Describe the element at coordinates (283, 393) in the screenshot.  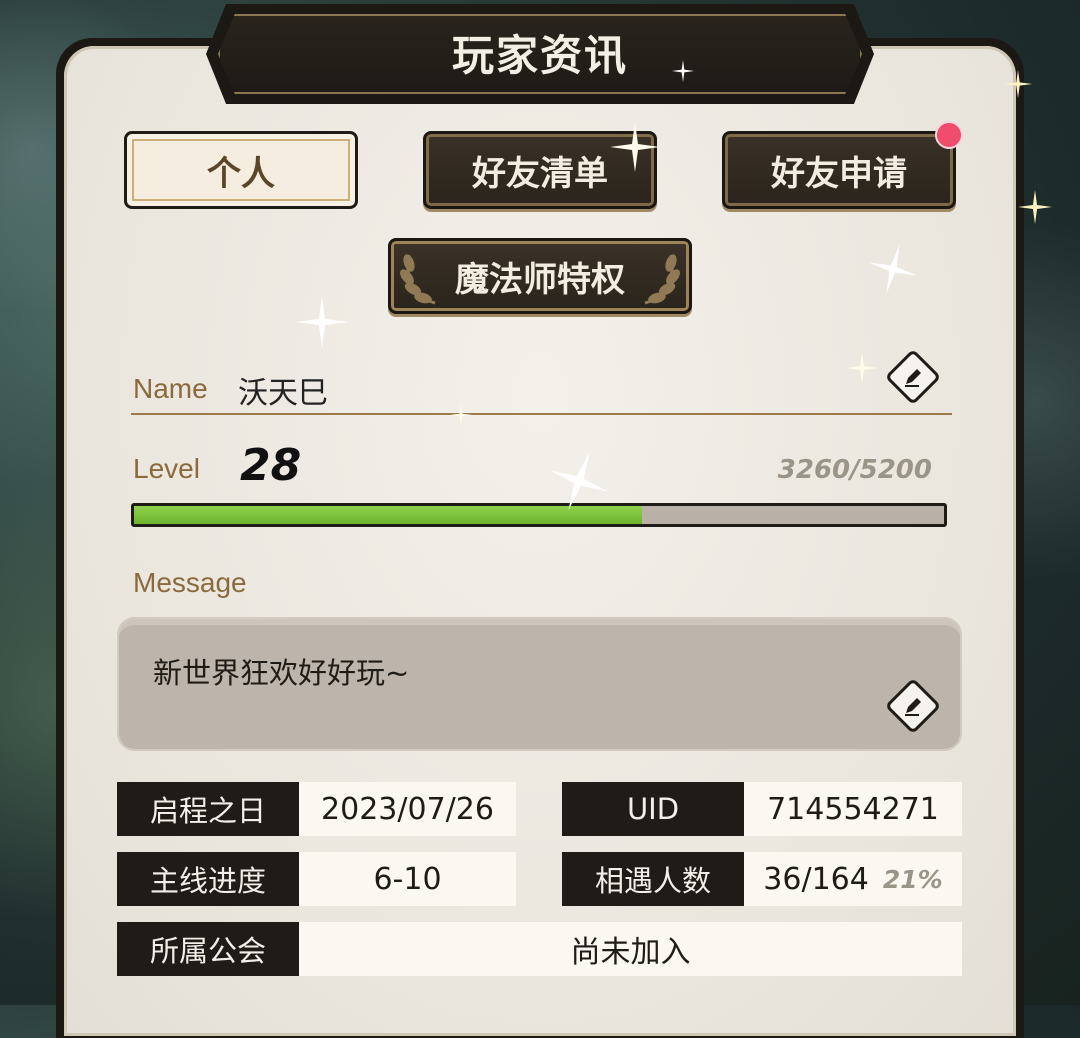
I see `name-value: 沃天巳` at that location.